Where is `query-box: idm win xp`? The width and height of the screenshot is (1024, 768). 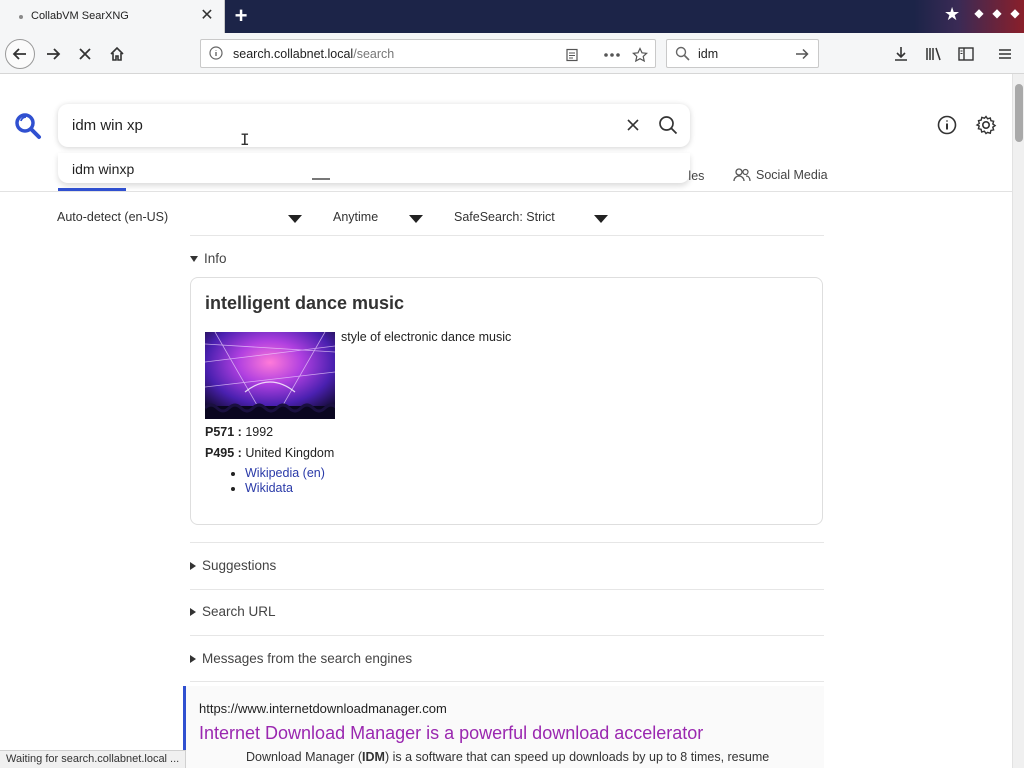 query-box: idm win xp is located at coordinates (374, 125).